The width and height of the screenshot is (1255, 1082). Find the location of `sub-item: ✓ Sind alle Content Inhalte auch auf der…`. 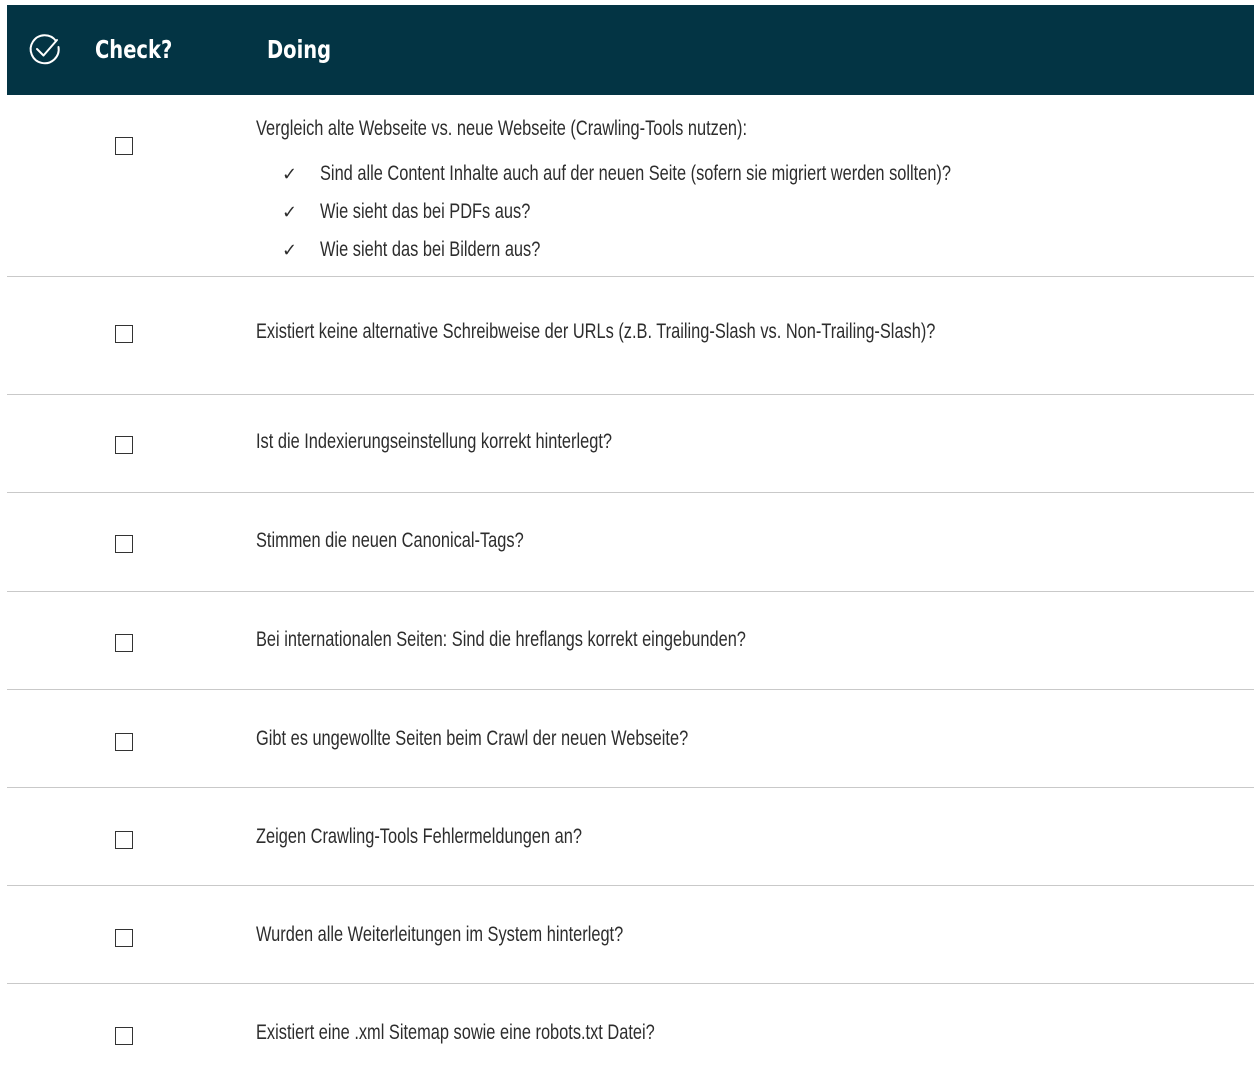

sub-item: ✓ Sind alle Content Inhalte auch auf der… is located at coordinates (705, 174).